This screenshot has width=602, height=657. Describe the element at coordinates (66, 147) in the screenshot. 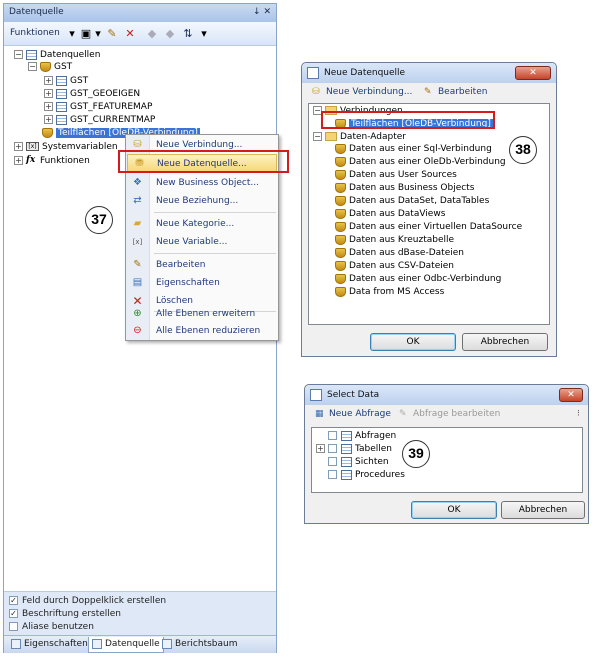

I see `tree-node-systemvariablen: + [x] Systemvariablen` at that location.